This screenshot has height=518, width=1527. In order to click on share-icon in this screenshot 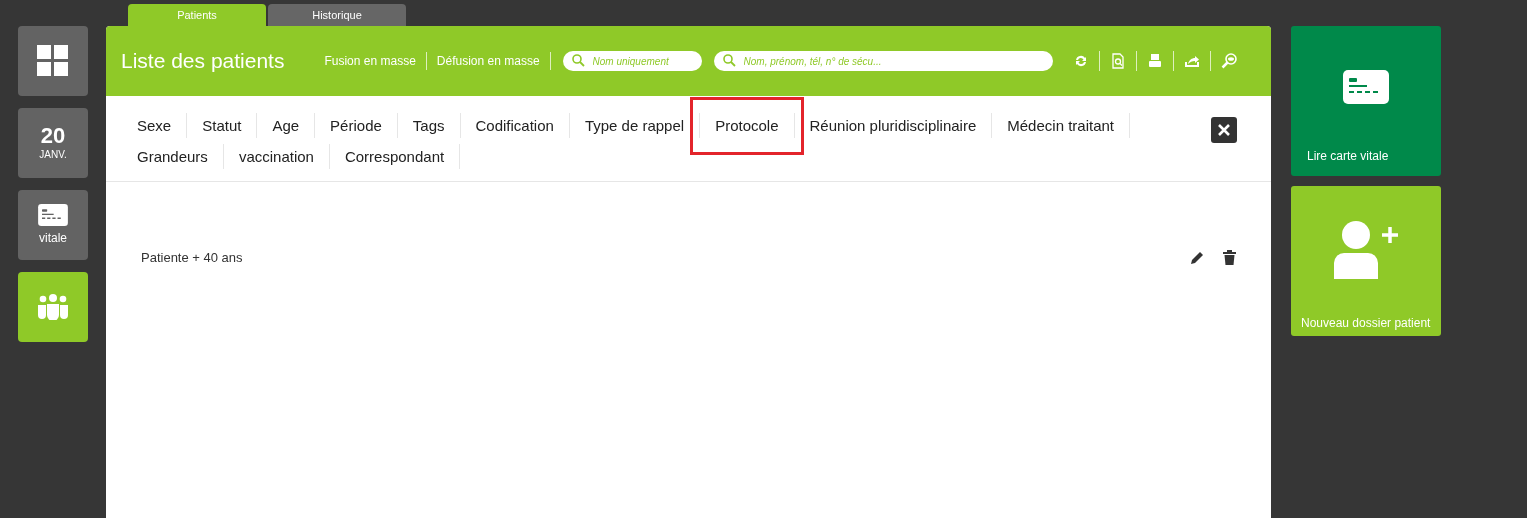, I will do `click(1191, 61)`.